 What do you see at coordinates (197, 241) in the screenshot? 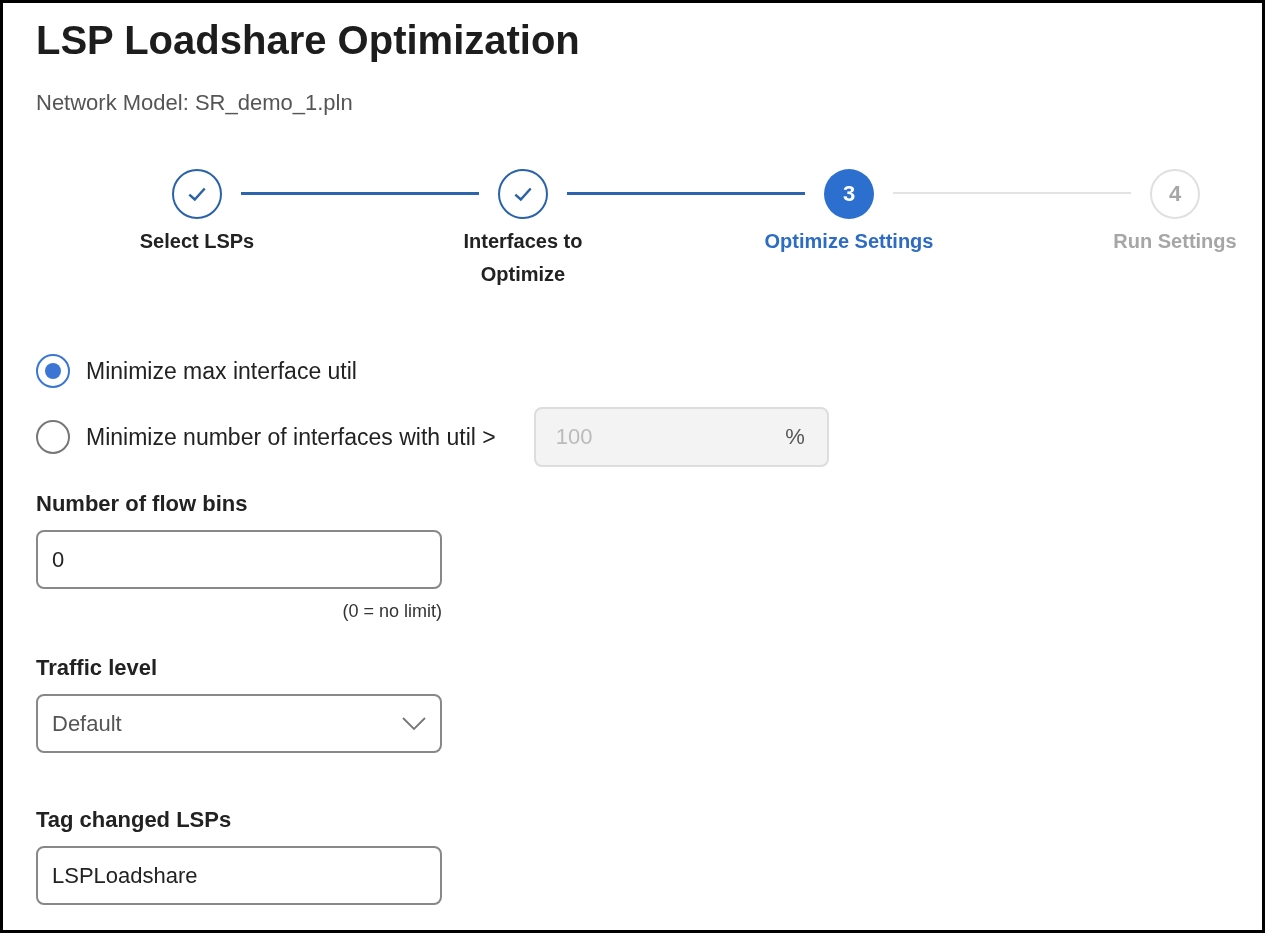
I see `step-label: Select LSPs` at bounding box center [197, 241].